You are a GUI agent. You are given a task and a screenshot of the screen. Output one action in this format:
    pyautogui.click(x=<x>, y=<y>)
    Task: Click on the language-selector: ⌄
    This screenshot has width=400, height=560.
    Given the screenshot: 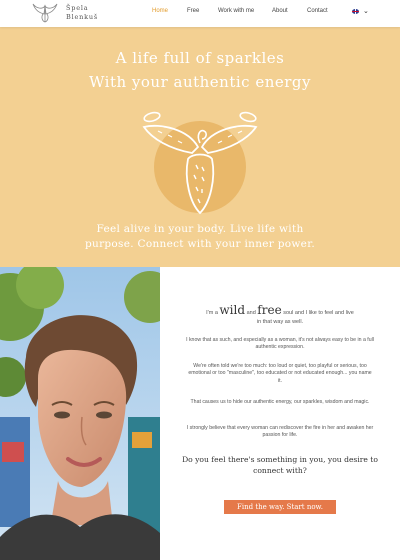 What is the action you would take?
    pyautogui.click(x=361, y=12)
    